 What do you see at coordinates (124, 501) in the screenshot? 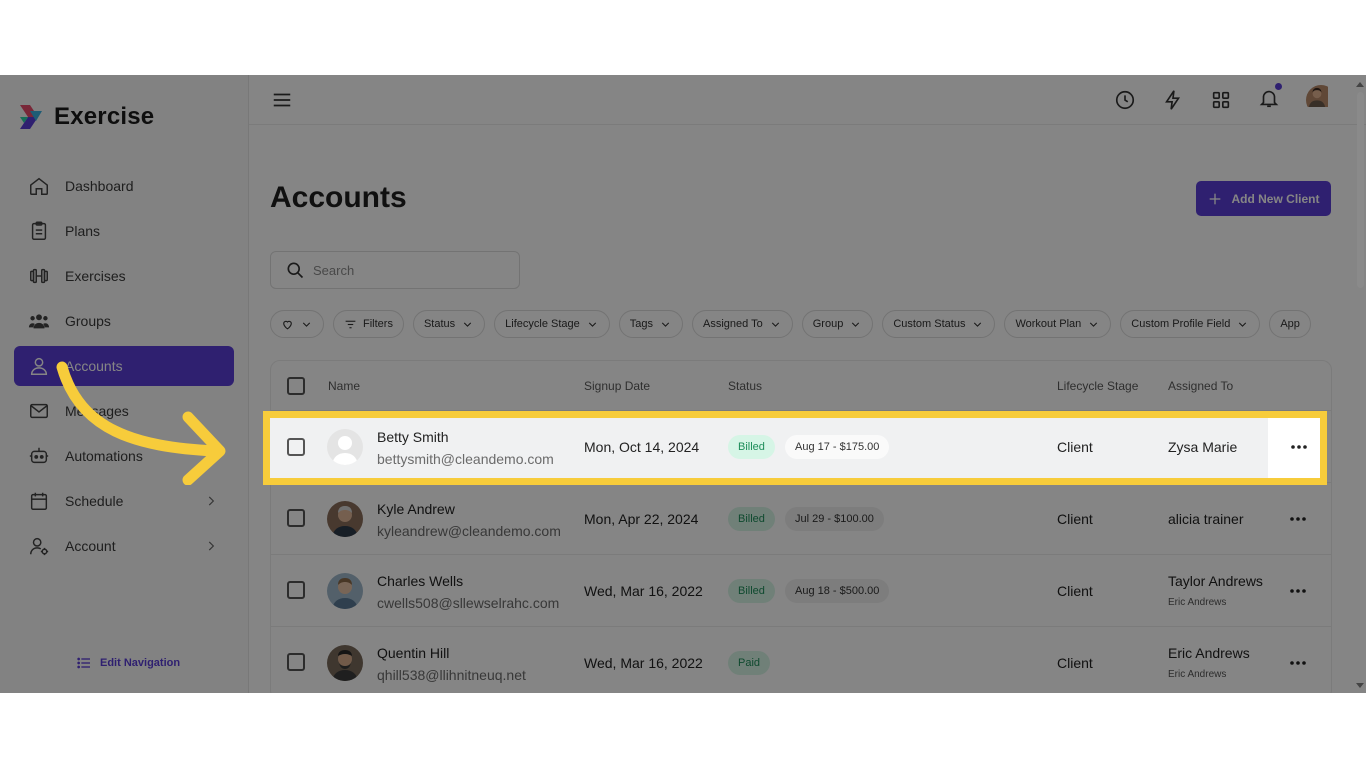
I see `sidebar-item-schedule: Schedule` at bounding box center [124, 501].